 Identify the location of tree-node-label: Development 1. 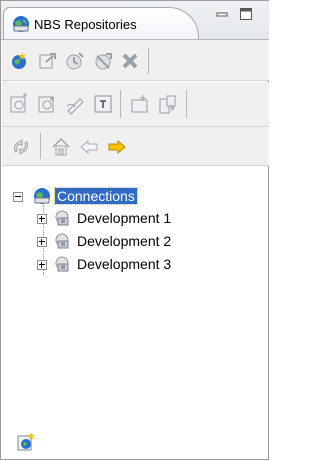
(124, 218).